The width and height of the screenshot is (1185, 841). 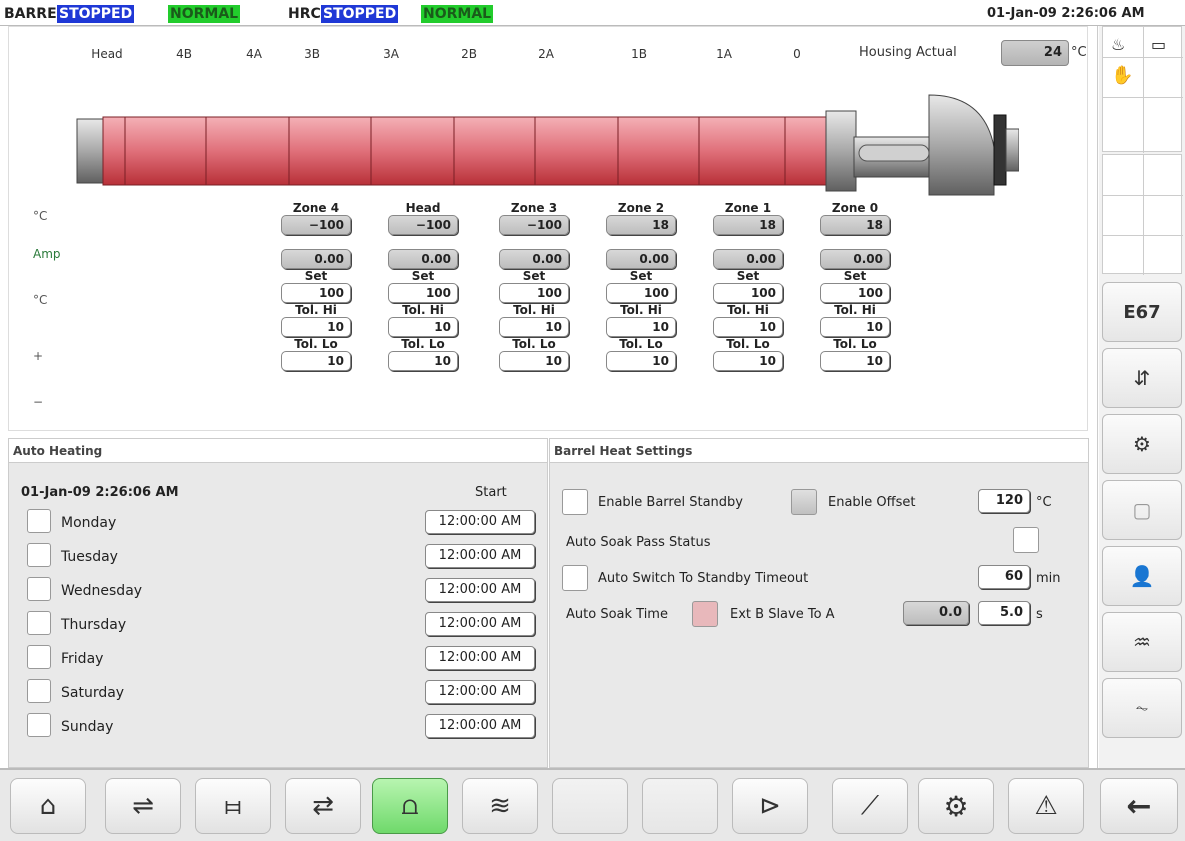 I want to click on mold-setup-icon: ⇵, so click(x=1142, y=378).